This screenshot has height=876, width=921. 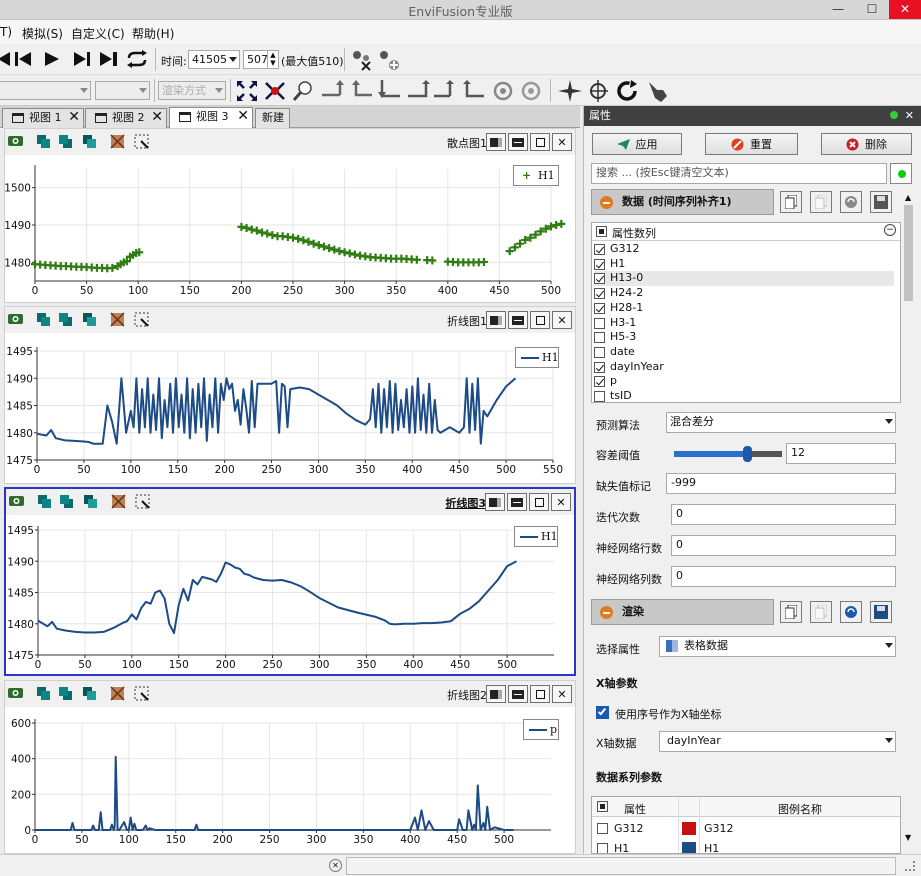 What do you see at coordinates (777, 646) in the screenshot?
I see `select-property-dropdown: 表格数据` at bounding box center [777, 646].